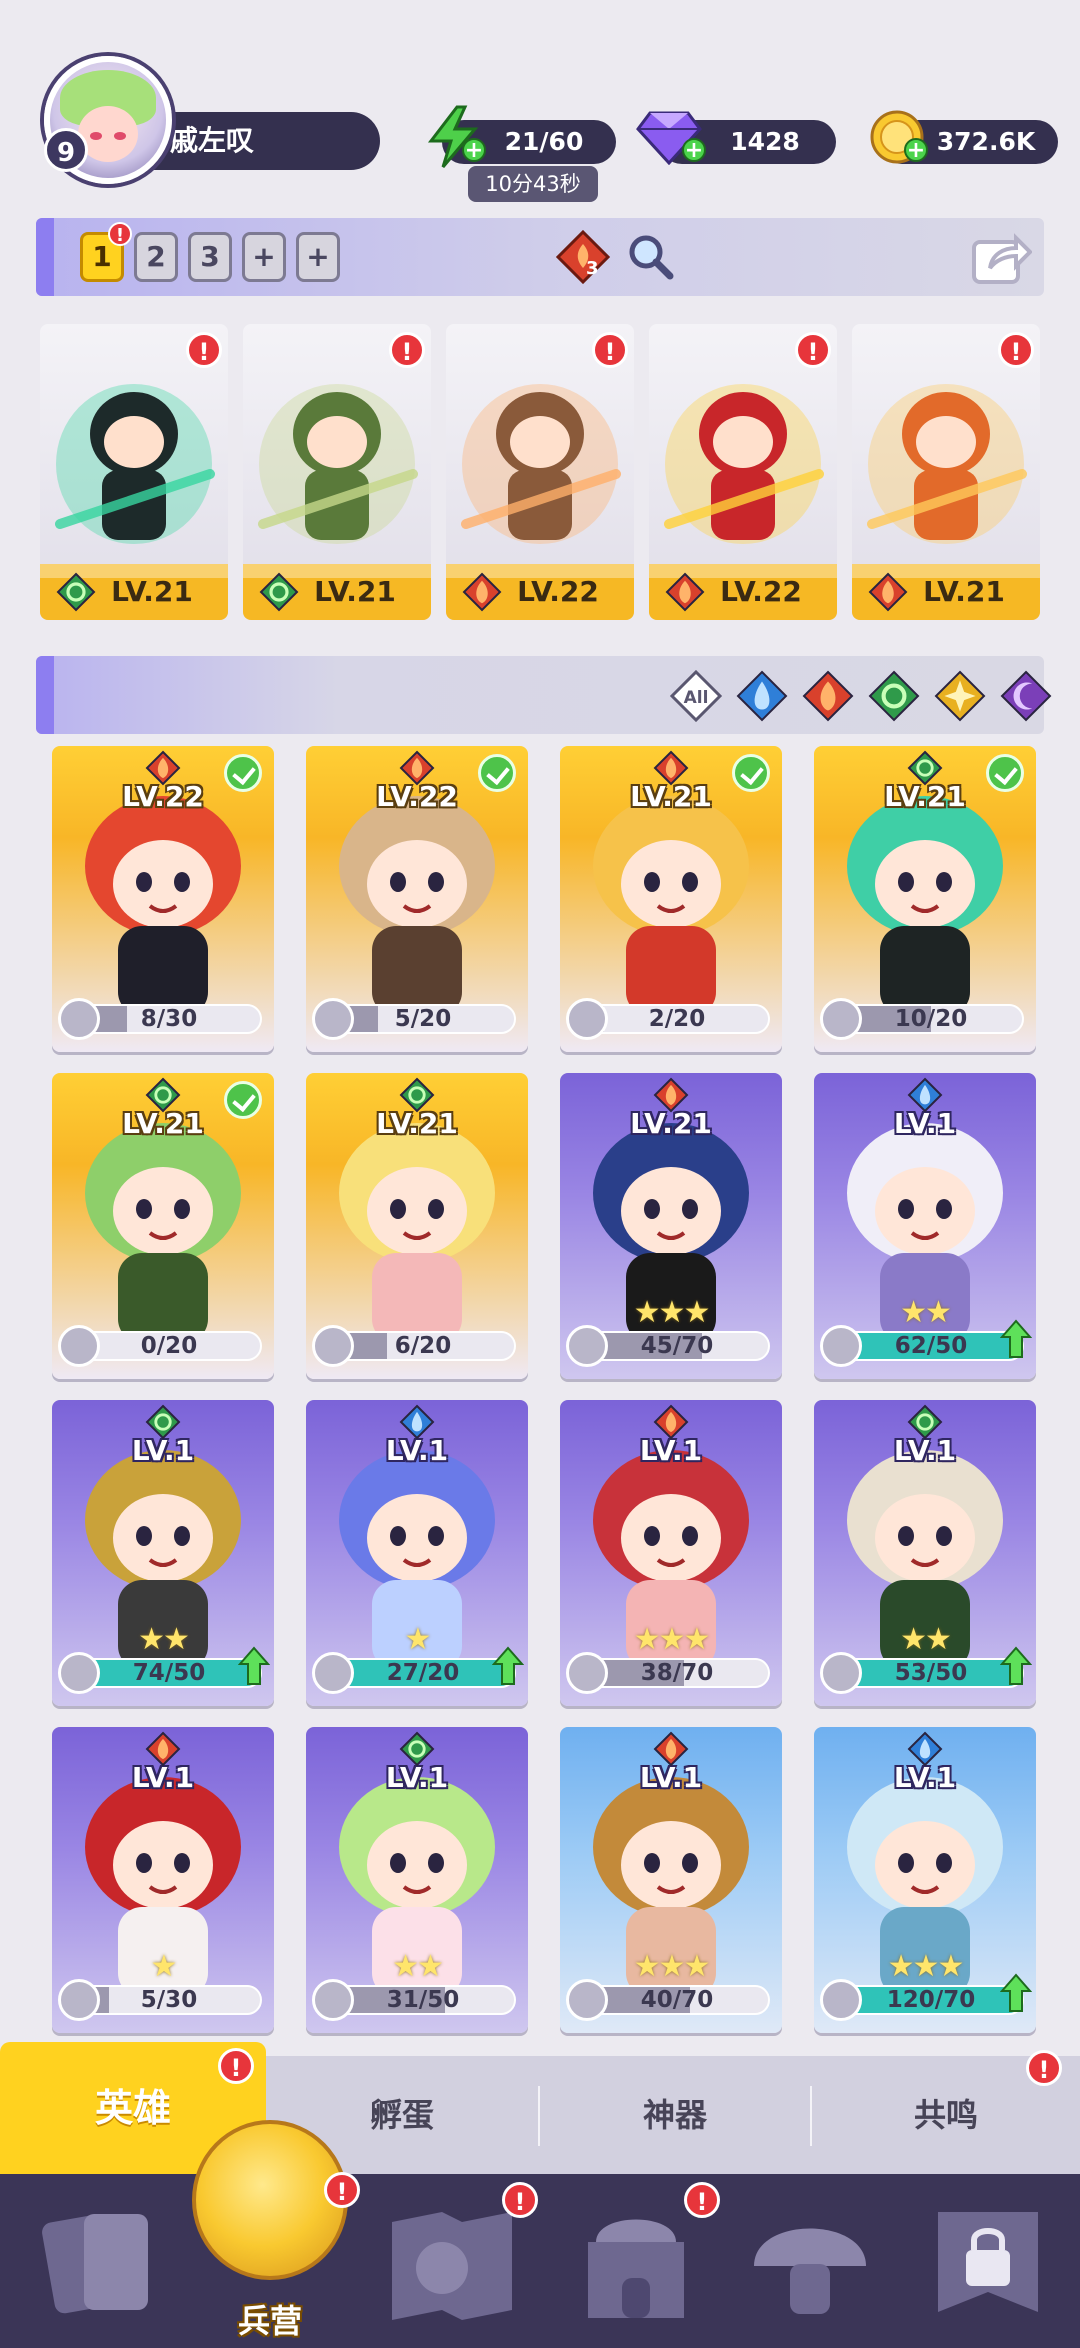 The width and height of the screenshot is (1080, 2348). I want to click on coin-plus-button: +, so click(916, 150).